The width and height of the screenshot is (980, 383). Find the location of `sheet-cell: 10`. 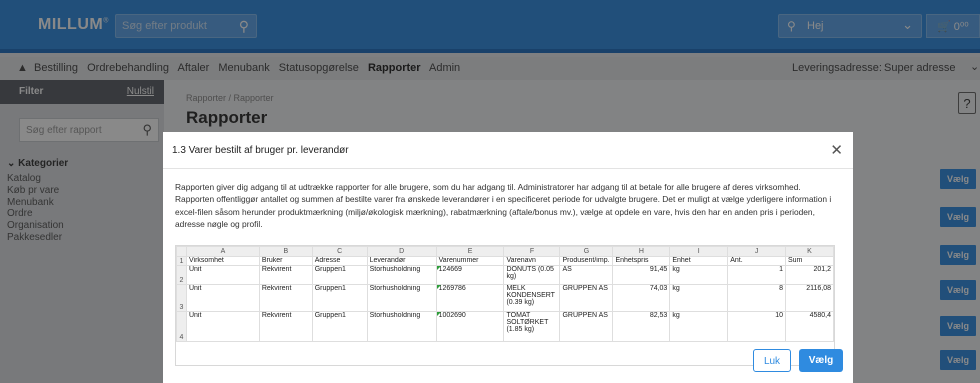

sheet-cell: 10 is located at coordinates (756, 326).